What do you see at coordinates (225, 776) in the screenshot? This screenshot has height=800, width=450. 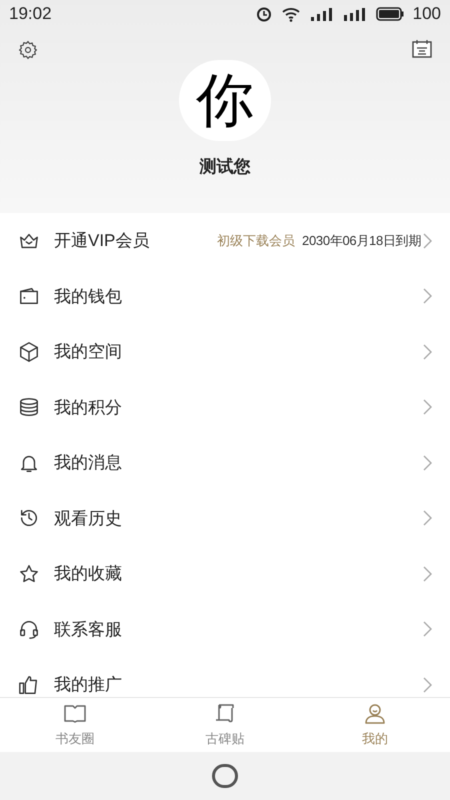 I see `home-button` at bounding box center [225, 776].